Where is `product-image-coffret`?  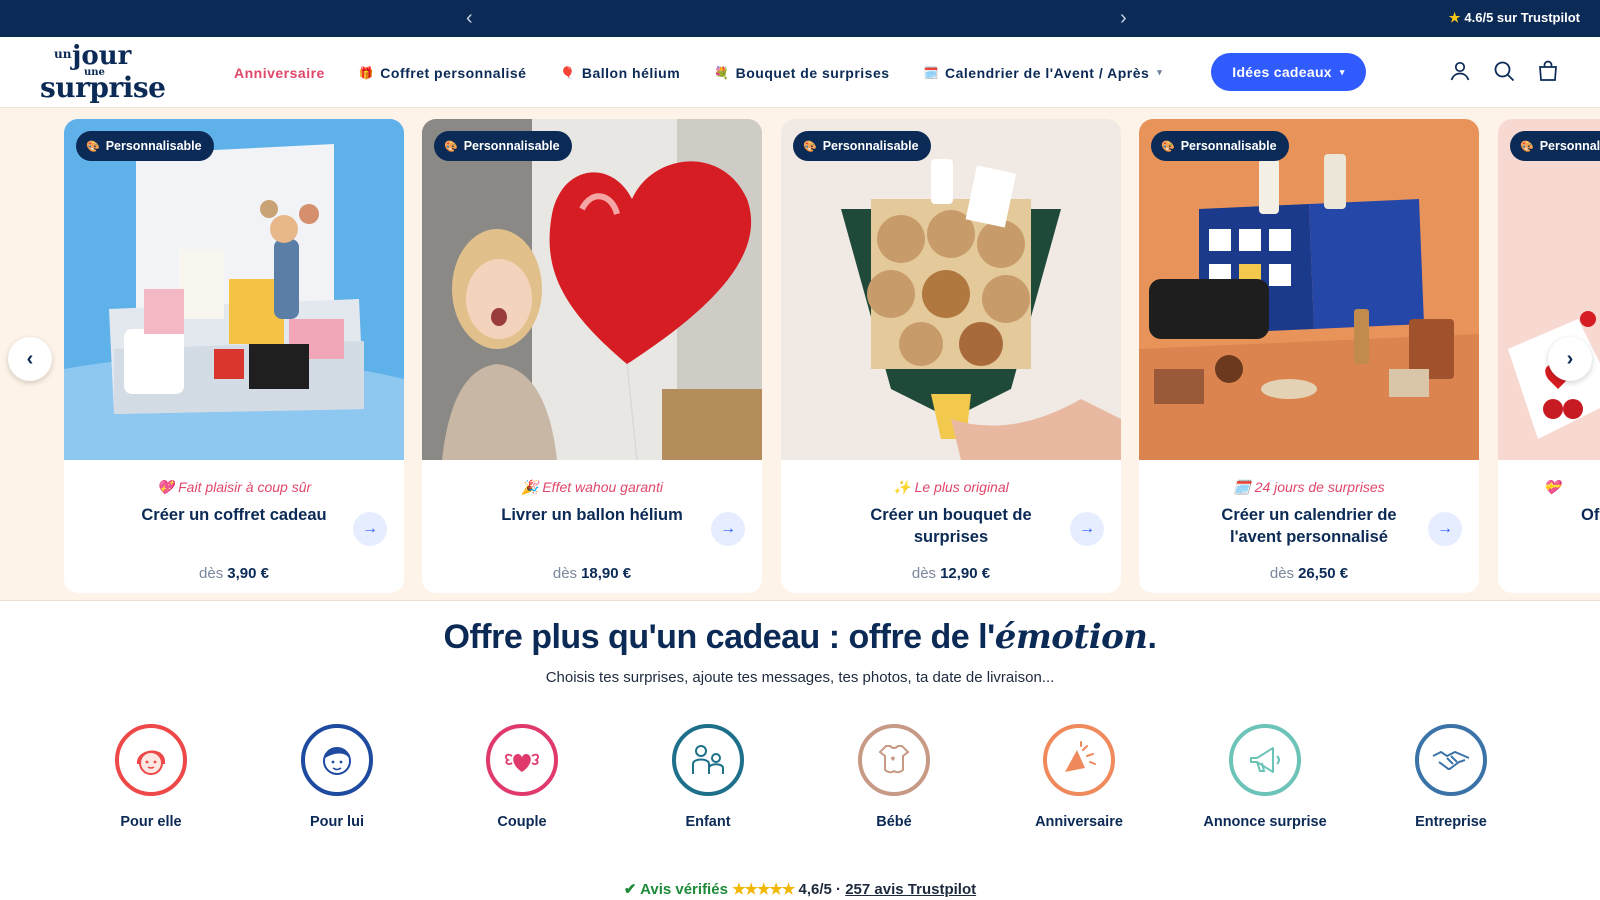 product-image-coffret is located at coordinates (234, 289).